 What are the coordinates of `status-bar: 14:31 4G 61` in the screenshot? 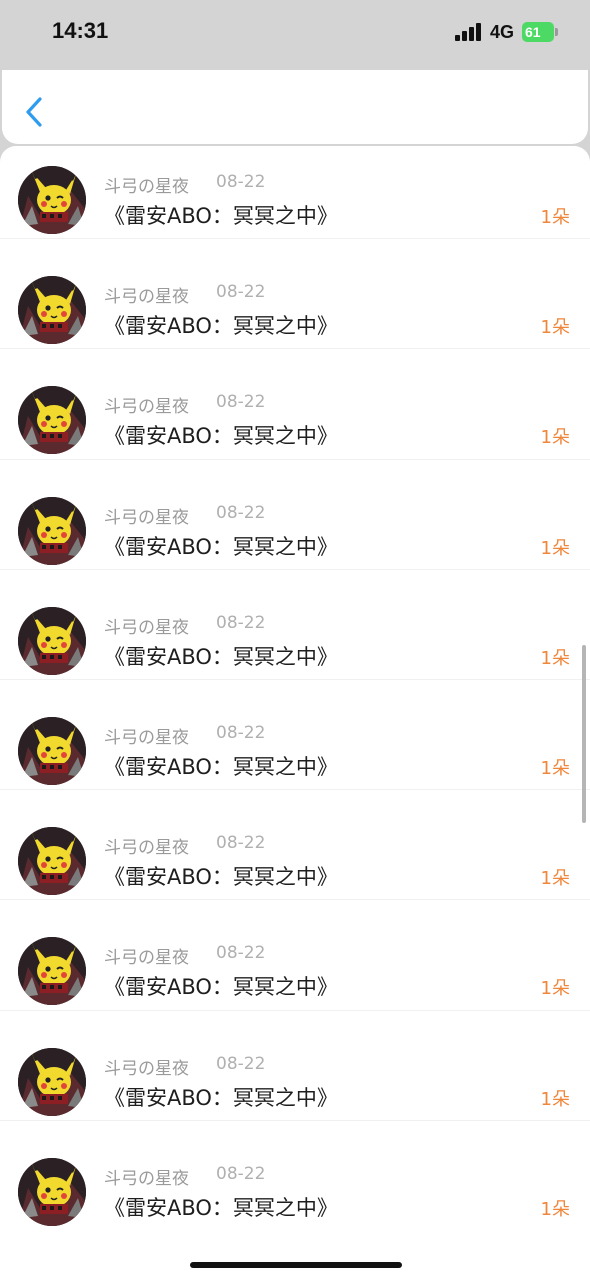 It's located at (295, 34).